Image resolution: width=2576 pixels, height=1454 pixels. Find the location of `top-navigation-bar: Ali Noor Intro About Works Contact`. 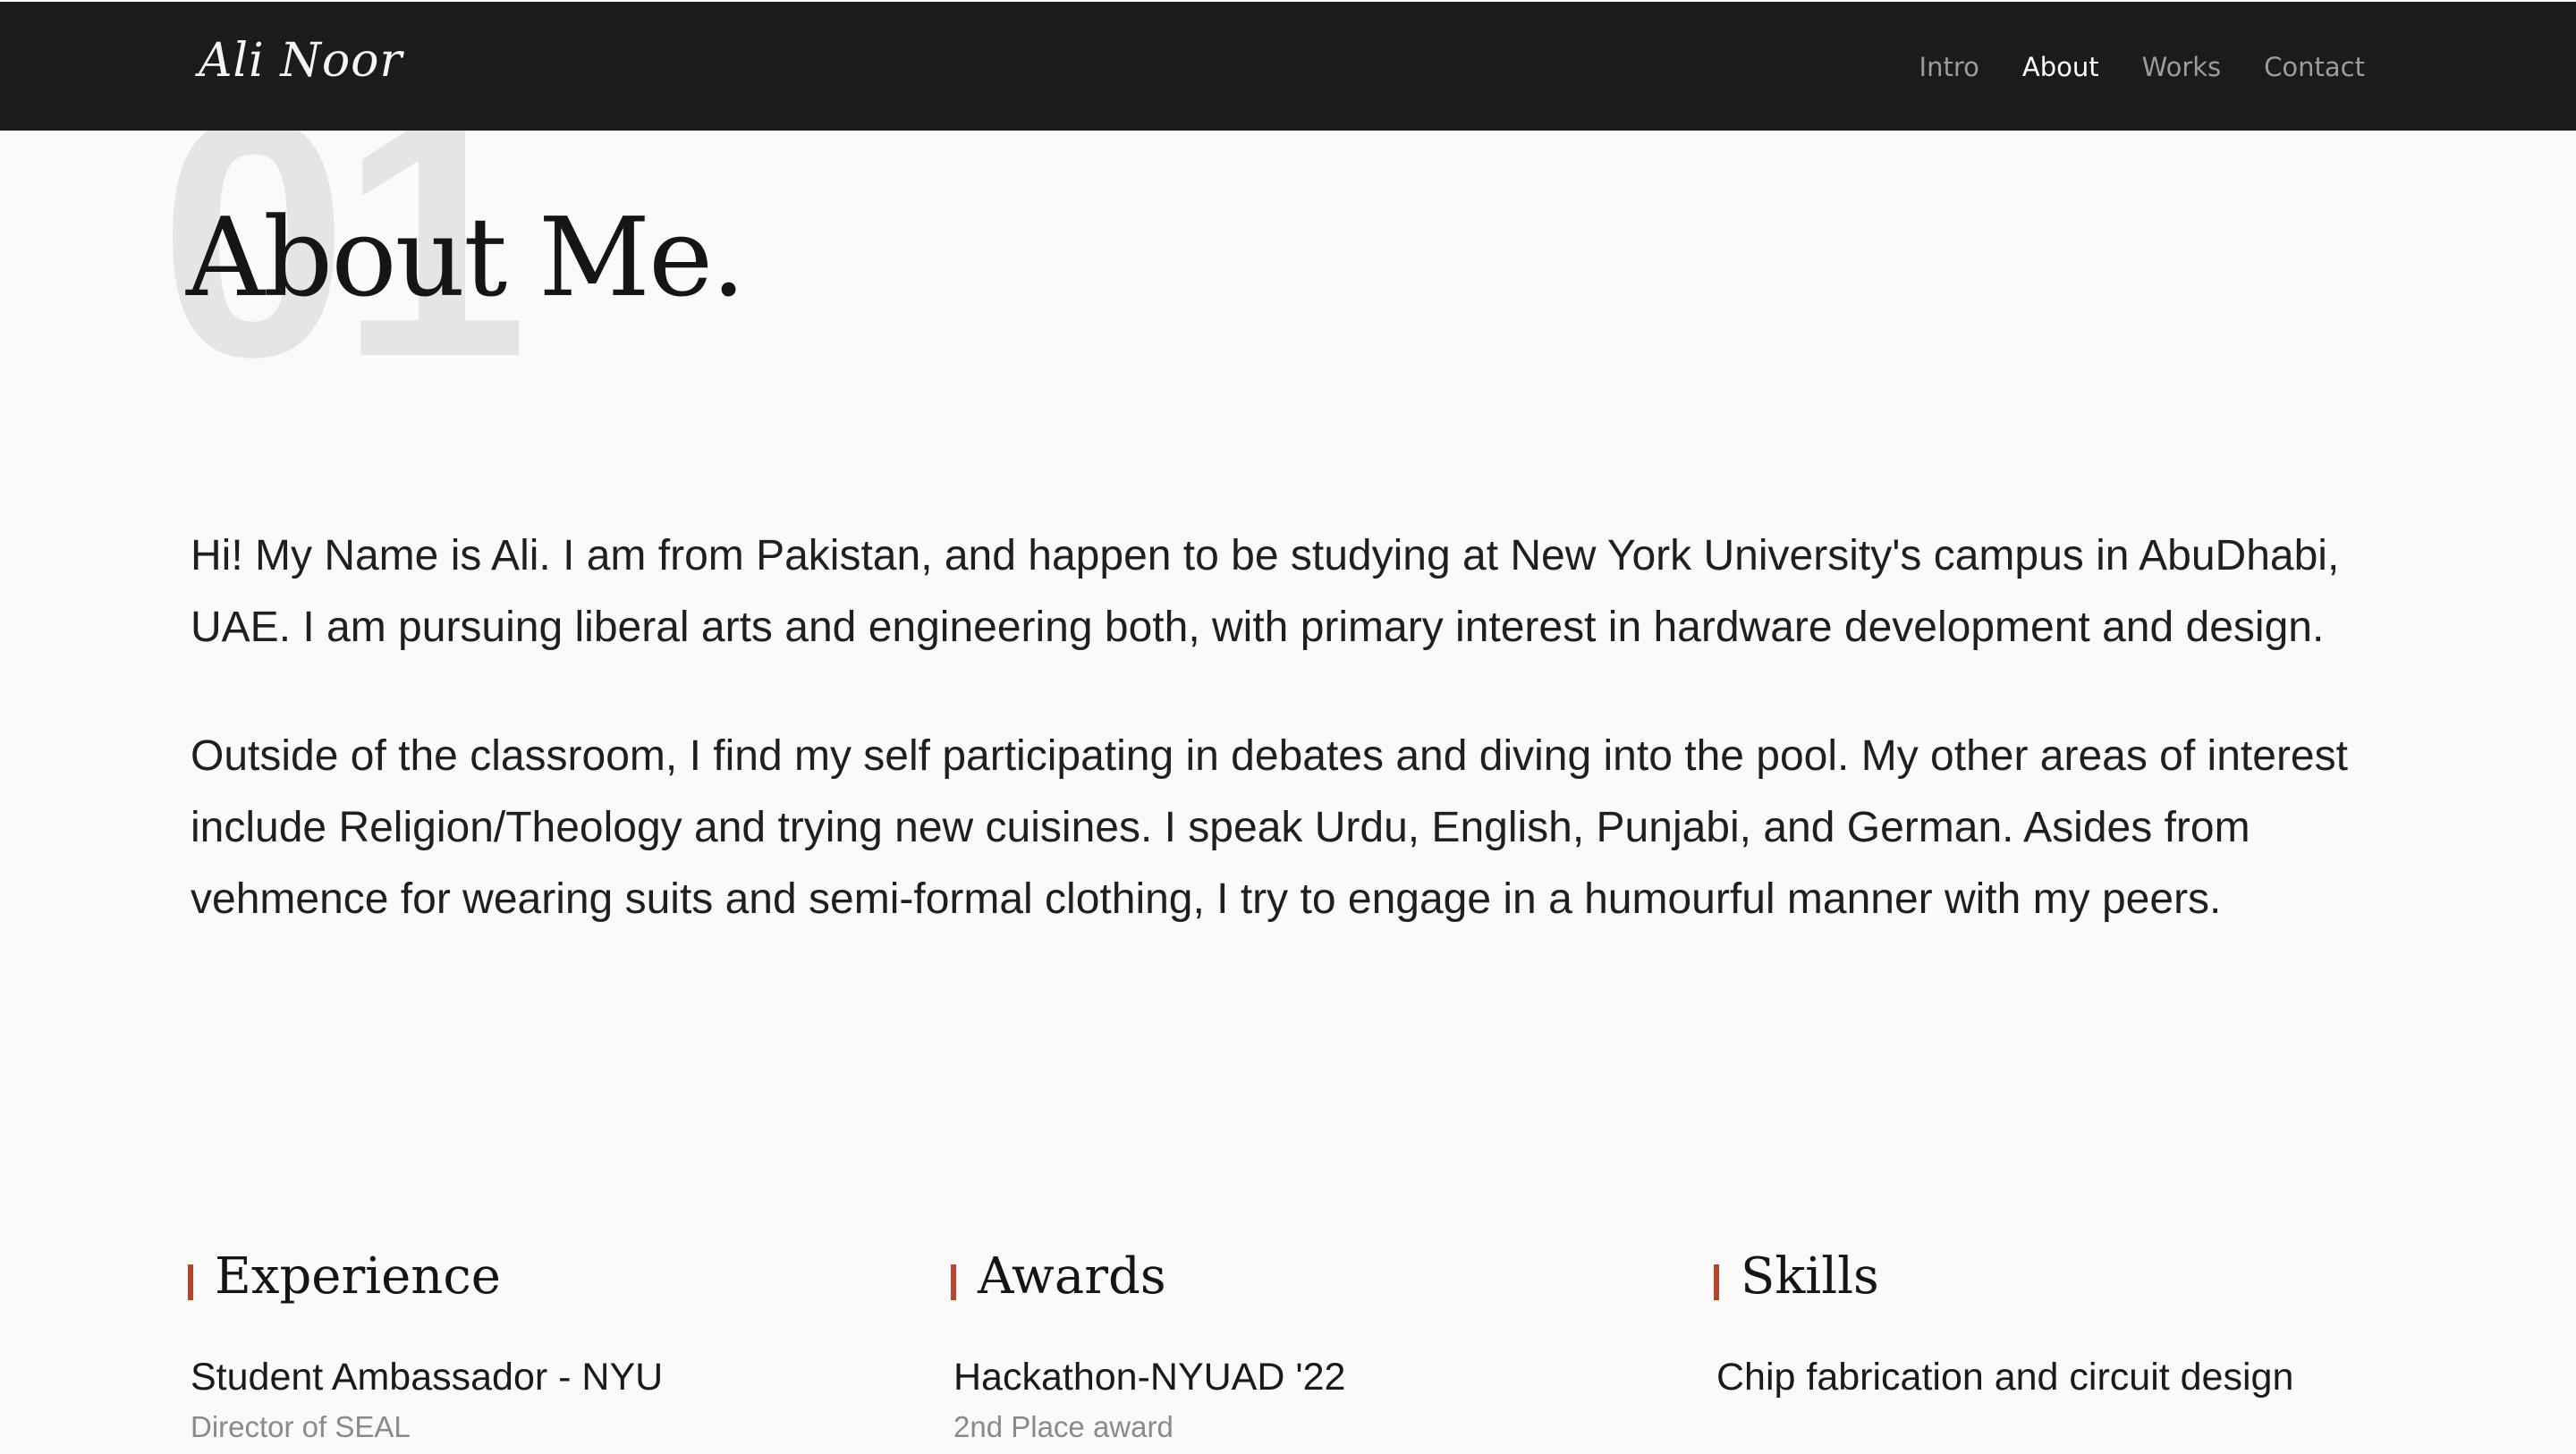

top-navigation-bar: Ali Noor Intro About Works Contact is located at coordinates (1288, 65).